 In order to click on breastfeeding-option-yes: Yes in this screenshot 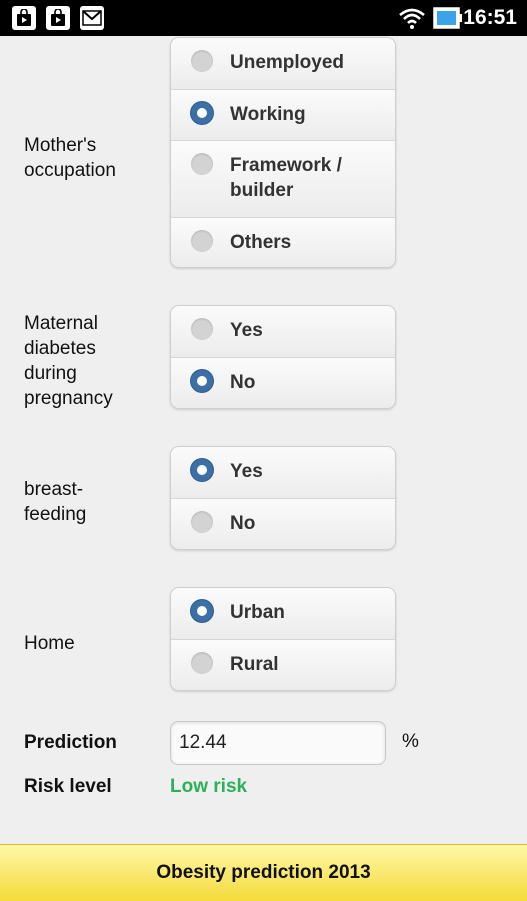, I will do `click(283, 472)`.